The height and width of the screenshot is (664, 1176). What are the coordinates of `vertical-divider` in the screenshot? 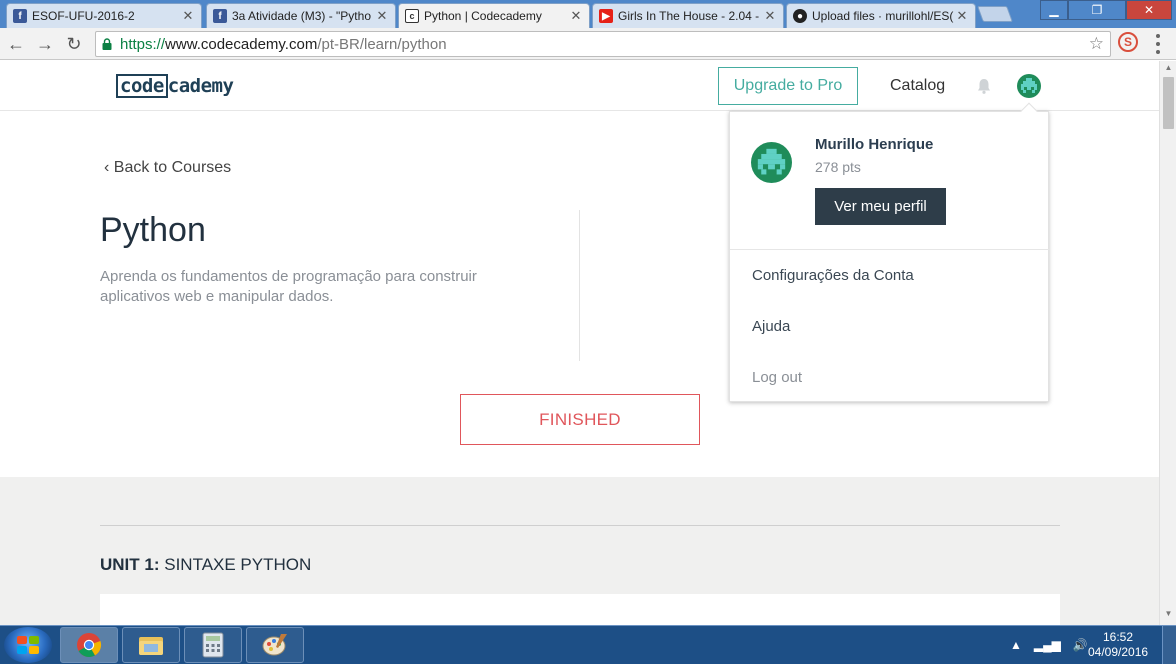 It's located at (579, 285).